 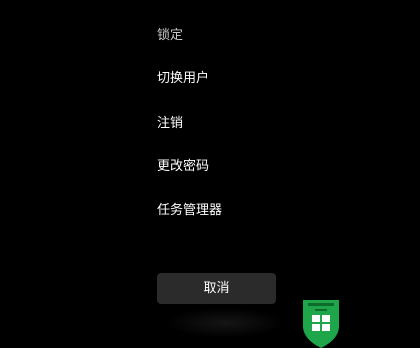 I want to click on menu-item-change-password: 更改密码, so click(x=183, y=167).